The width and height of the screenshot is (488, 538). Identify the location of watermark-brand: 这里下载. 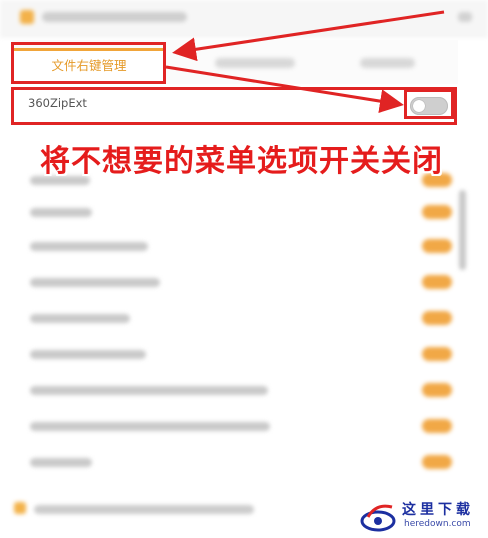
(438, 510).